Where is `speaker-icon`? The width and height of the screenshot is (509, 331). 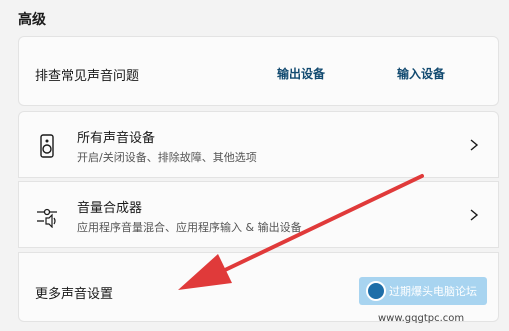
speaker-icon is located at coordinates (47, 146).